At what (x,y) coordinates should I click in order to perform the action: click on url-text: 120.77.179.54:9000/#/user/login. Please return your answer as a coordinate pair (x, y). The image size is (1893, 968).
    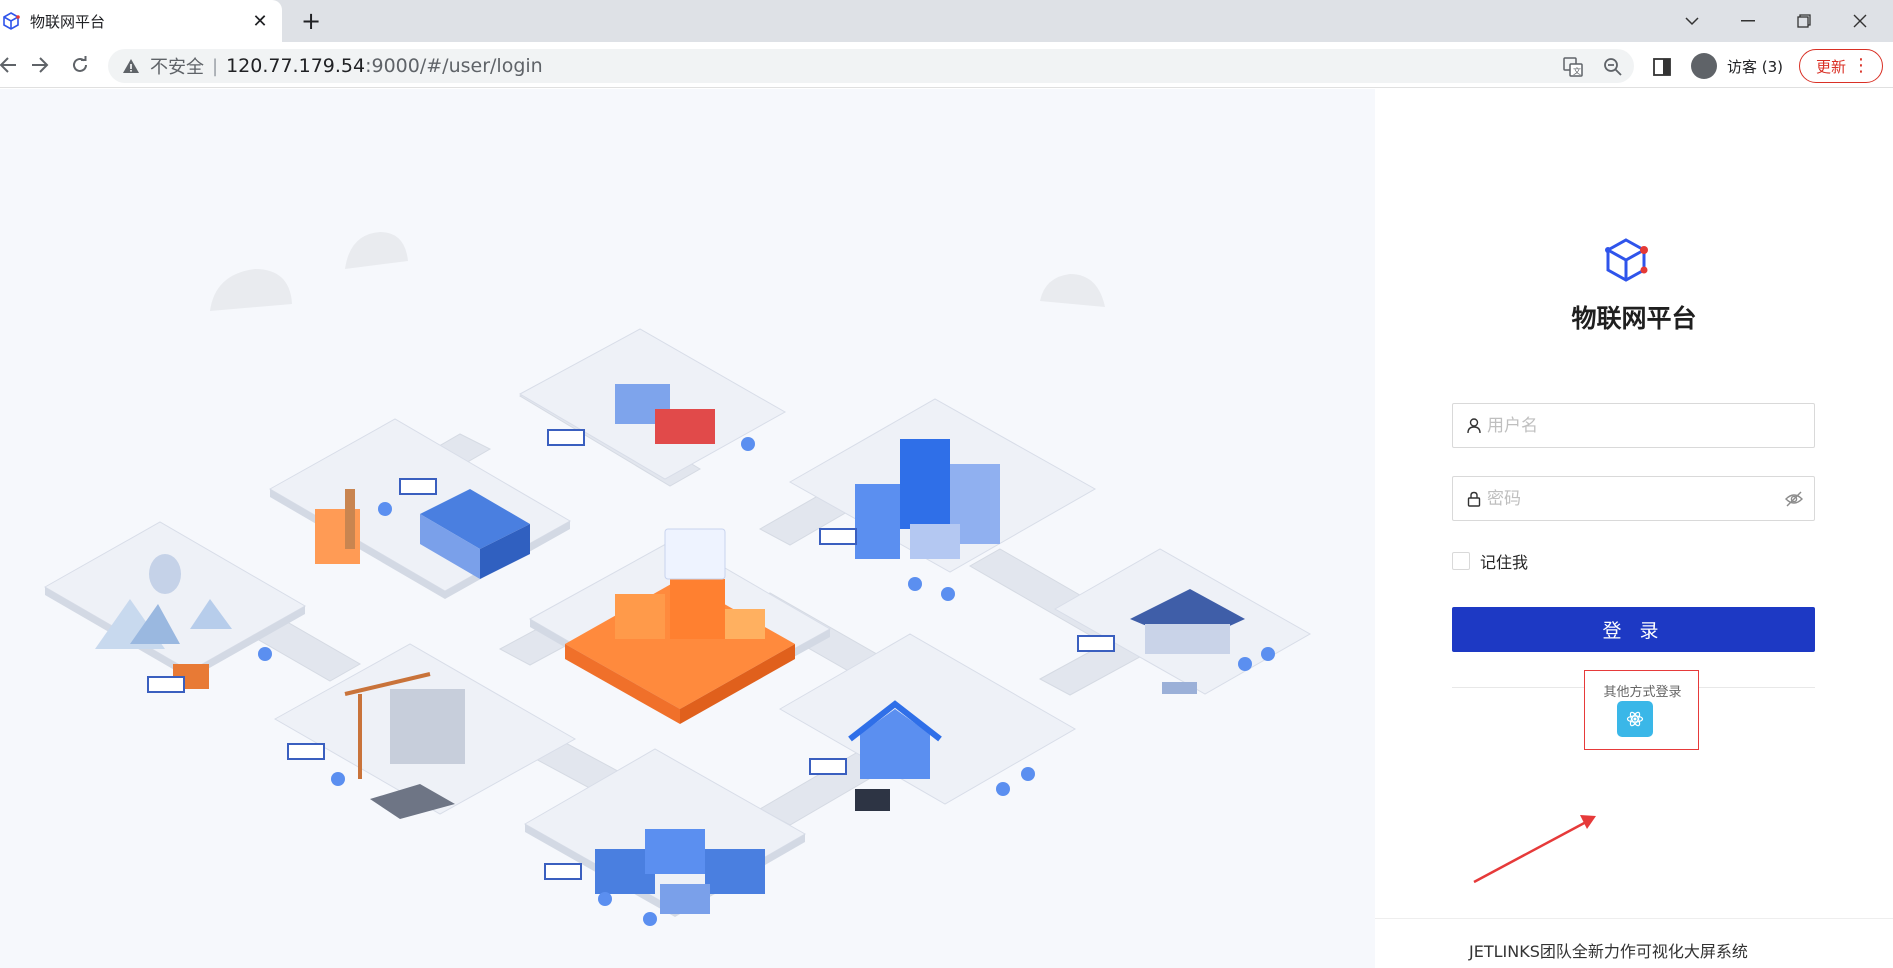
    Looking at the image, I should click on (384, 66).